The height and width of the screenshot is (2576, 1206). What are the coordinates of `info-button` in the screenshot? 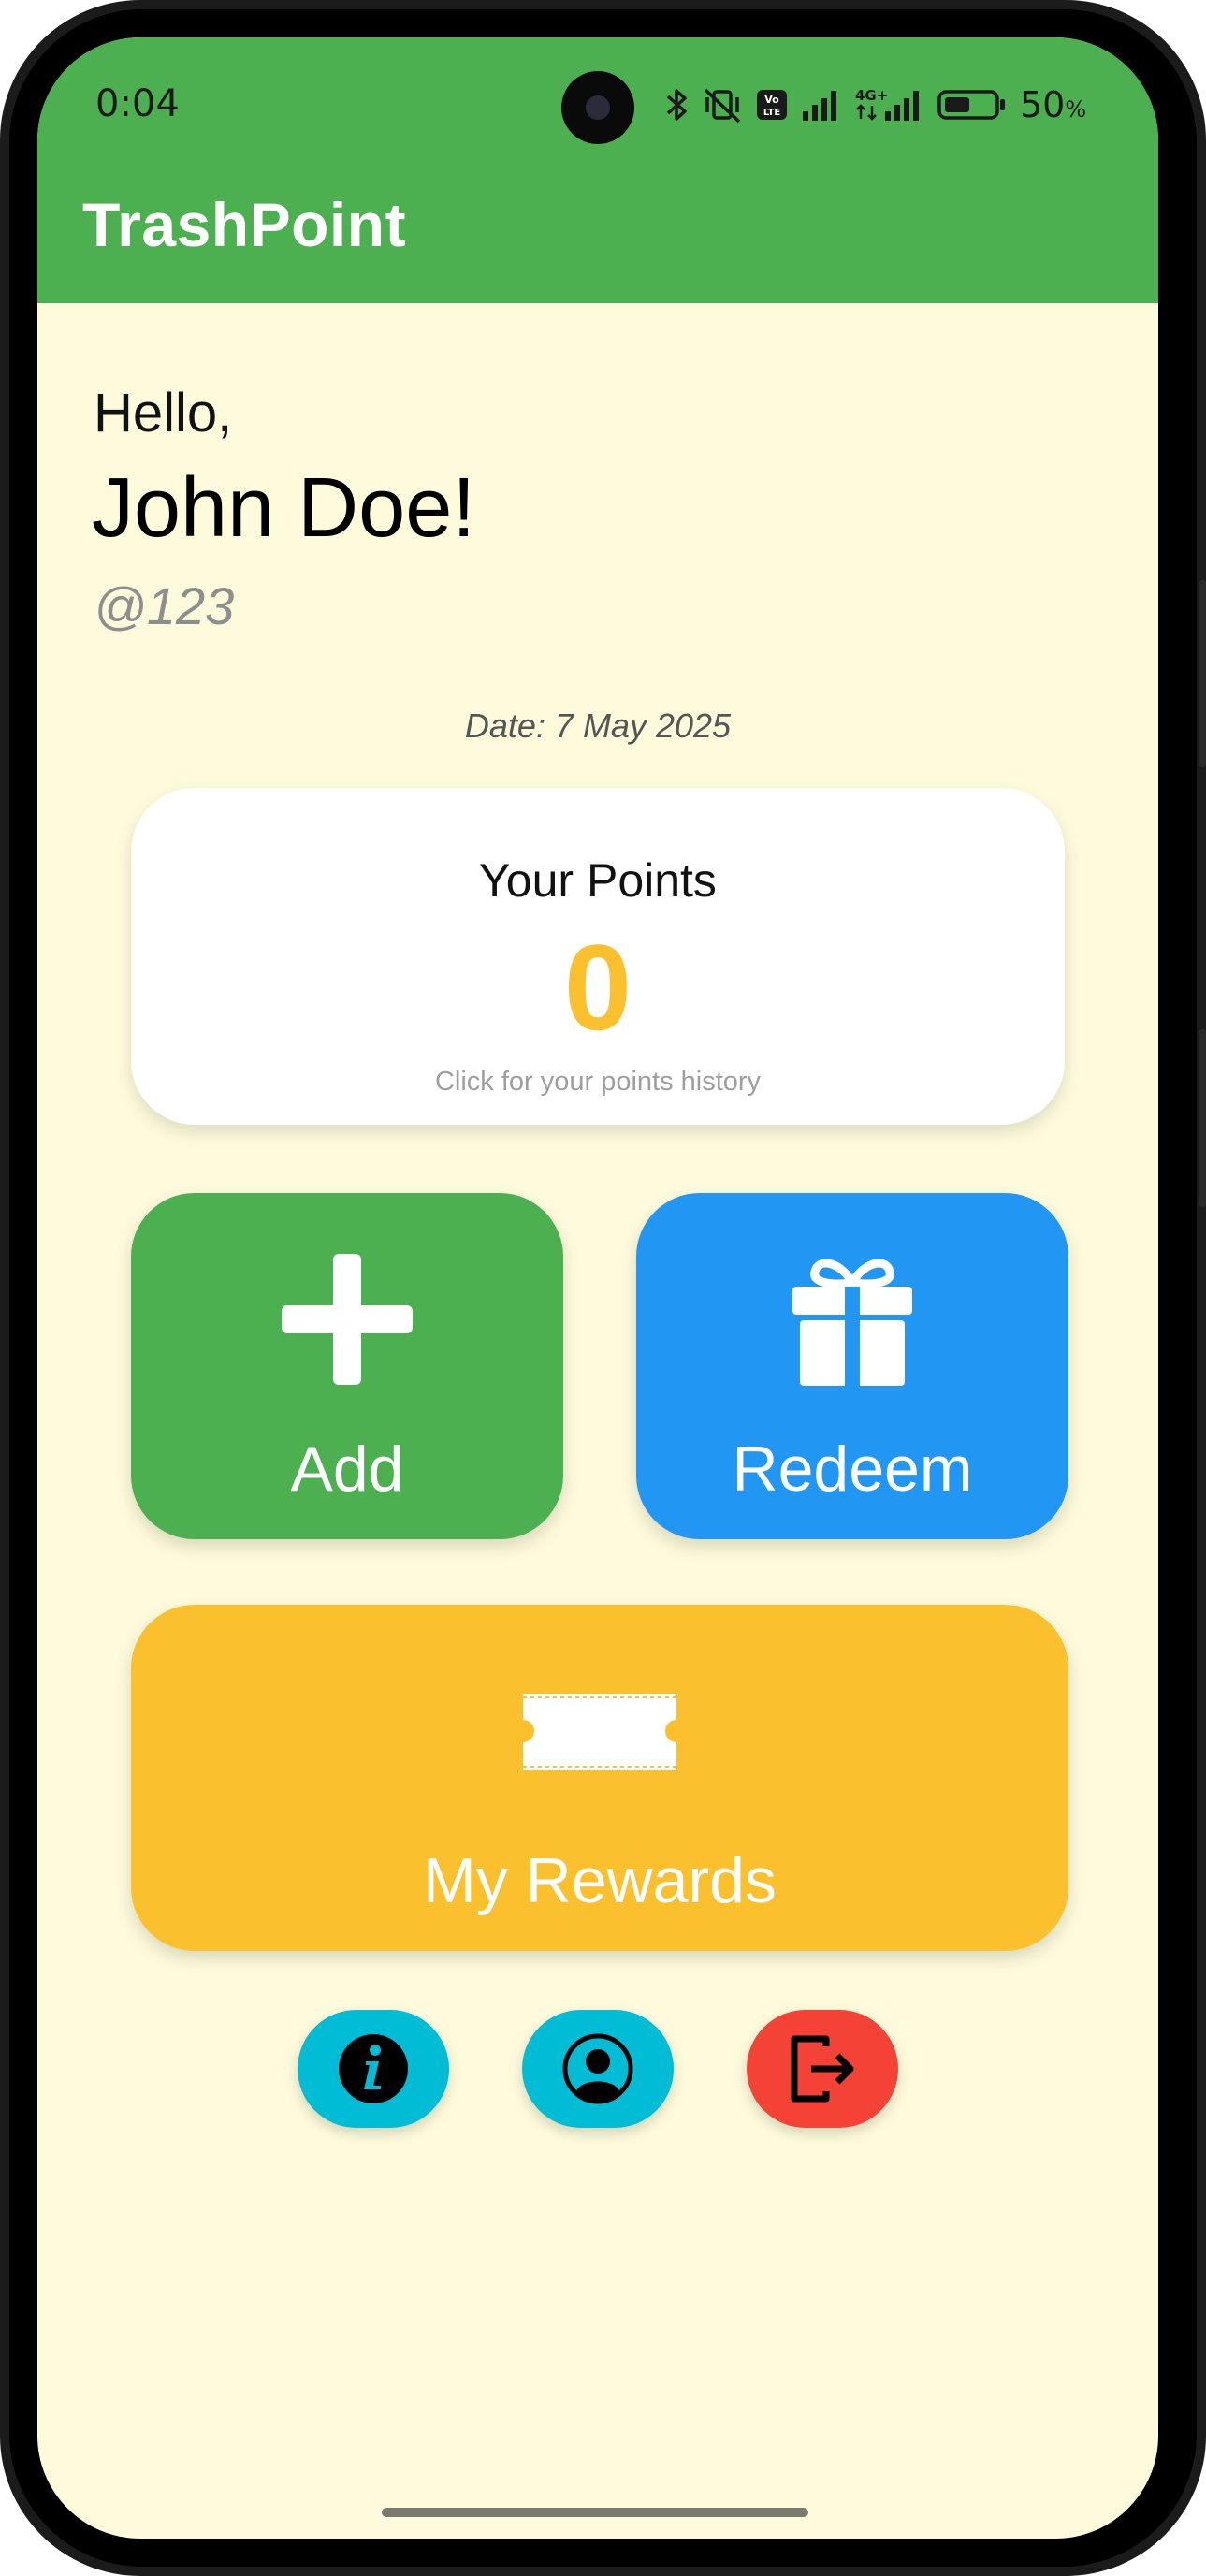 It's located at (373, 2069).